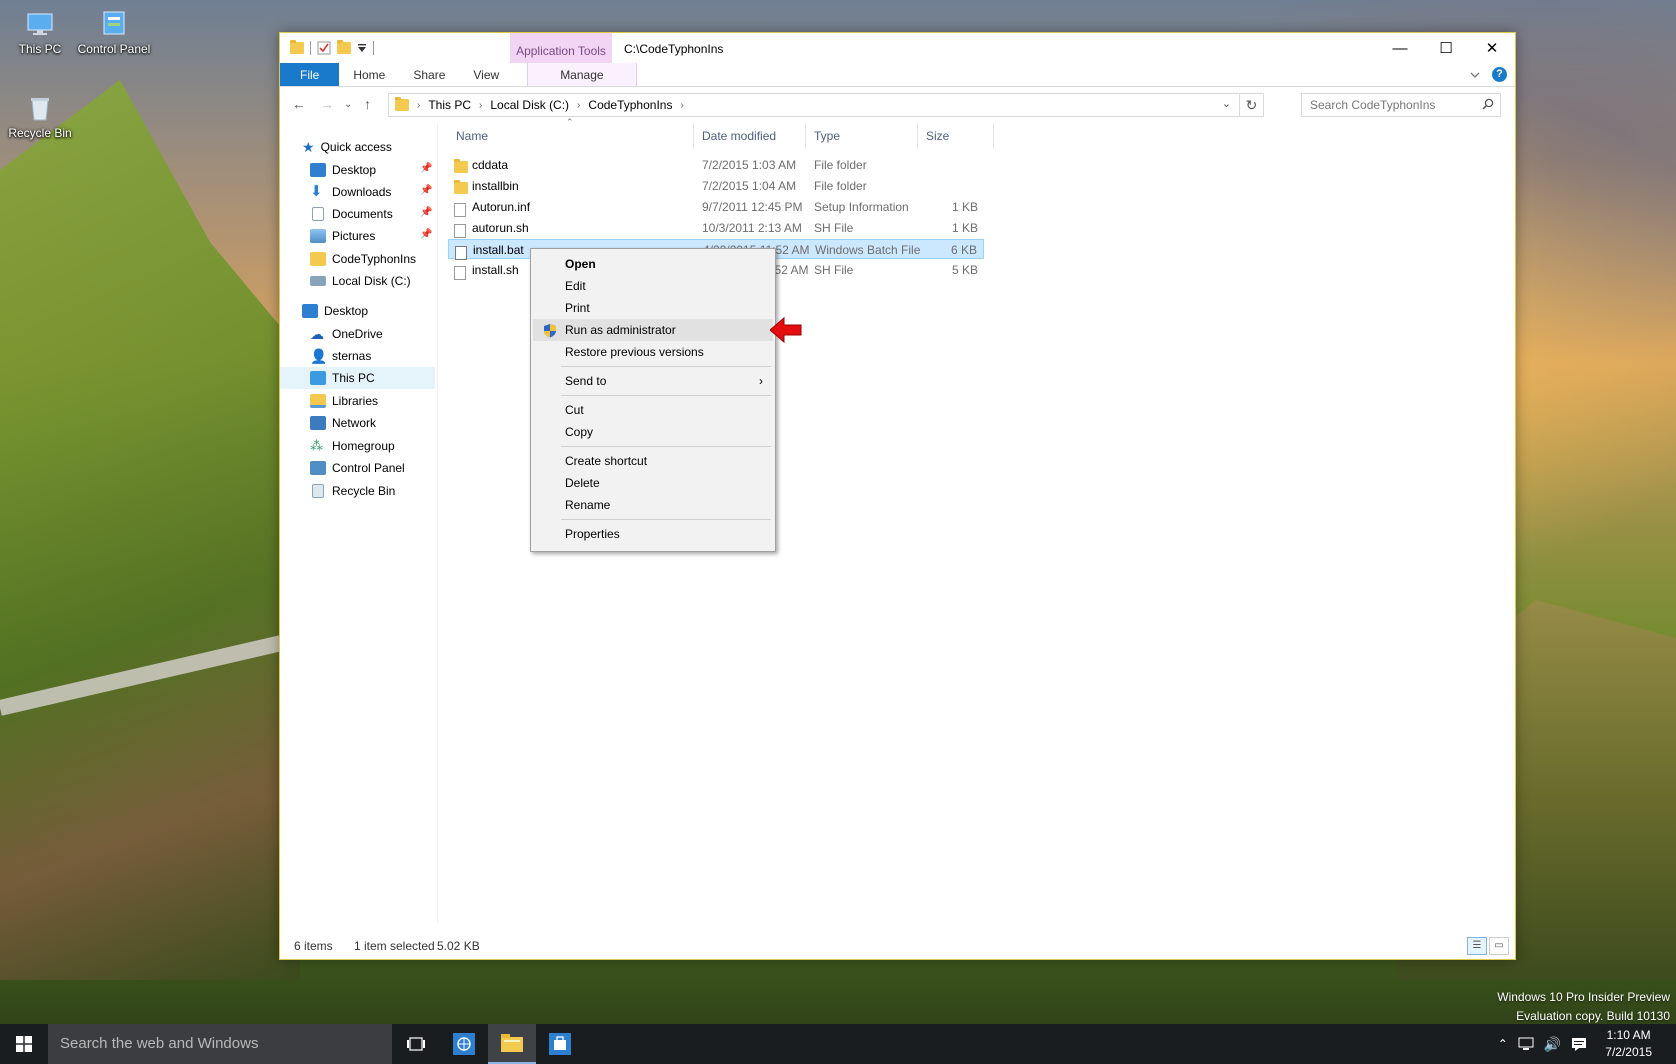  I want to click on taskbar-browser-button, so click(464, 1044).